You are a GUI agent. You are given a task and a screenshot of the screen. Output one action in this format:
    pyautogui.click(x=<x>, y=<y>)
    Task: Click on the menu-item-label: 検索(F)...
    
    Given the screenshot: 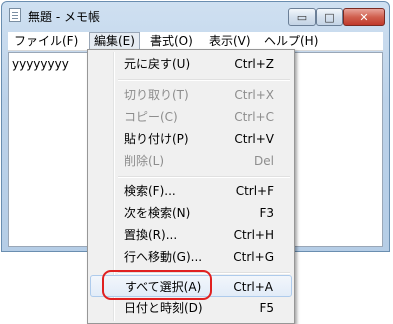 What is the action you would take?
    pyautogui.click(x=150, y=191)
    